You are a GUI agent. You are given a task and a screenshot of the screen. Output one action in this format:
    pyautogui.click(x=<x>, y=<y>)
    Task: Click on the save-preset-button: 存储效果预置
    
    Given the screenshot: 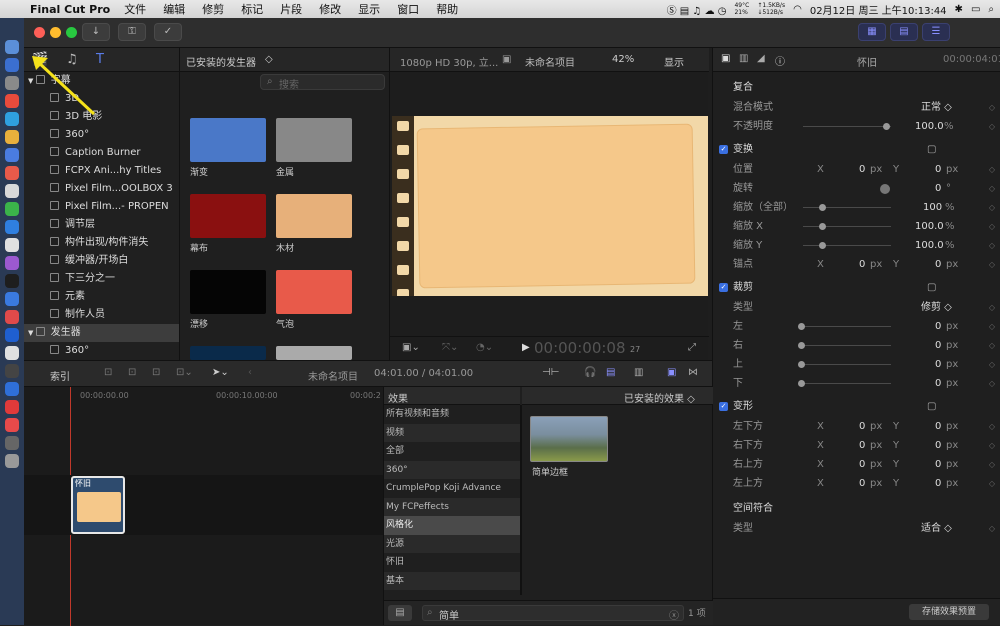 What is the action you would take?
    pyautogui.click(x=949, y=612)
    